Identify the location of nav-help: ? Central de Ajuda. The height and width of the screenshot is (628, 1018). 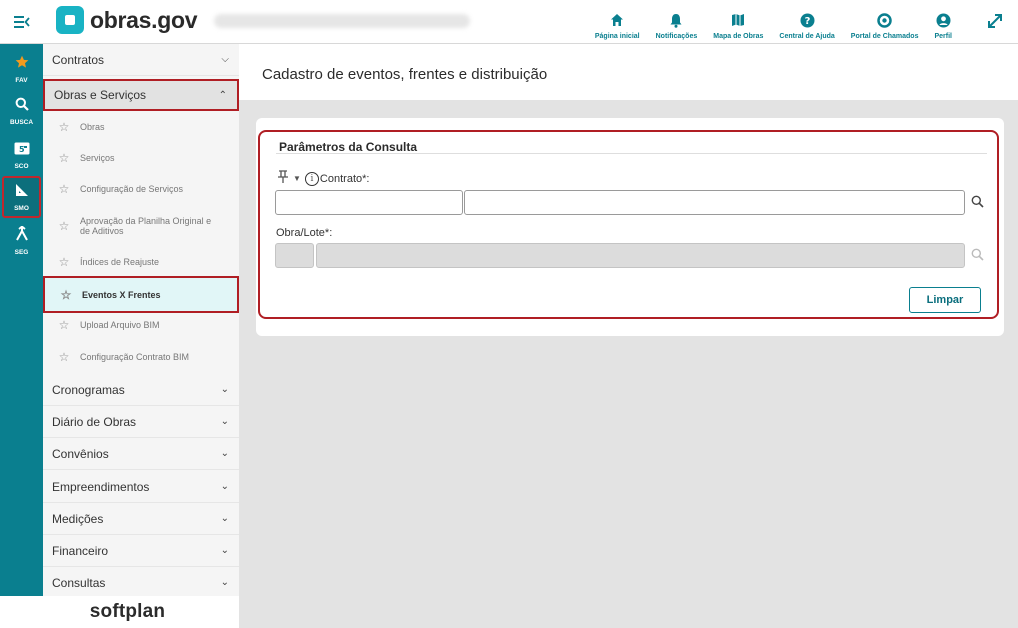
(806, 22).